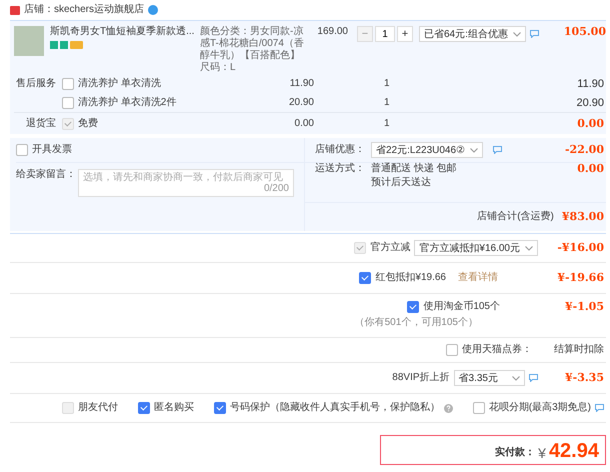  What do you see at coordinates (590, 84) in the screenshot?
I see `option-total: 11.90` at bounding box center [590, 84].